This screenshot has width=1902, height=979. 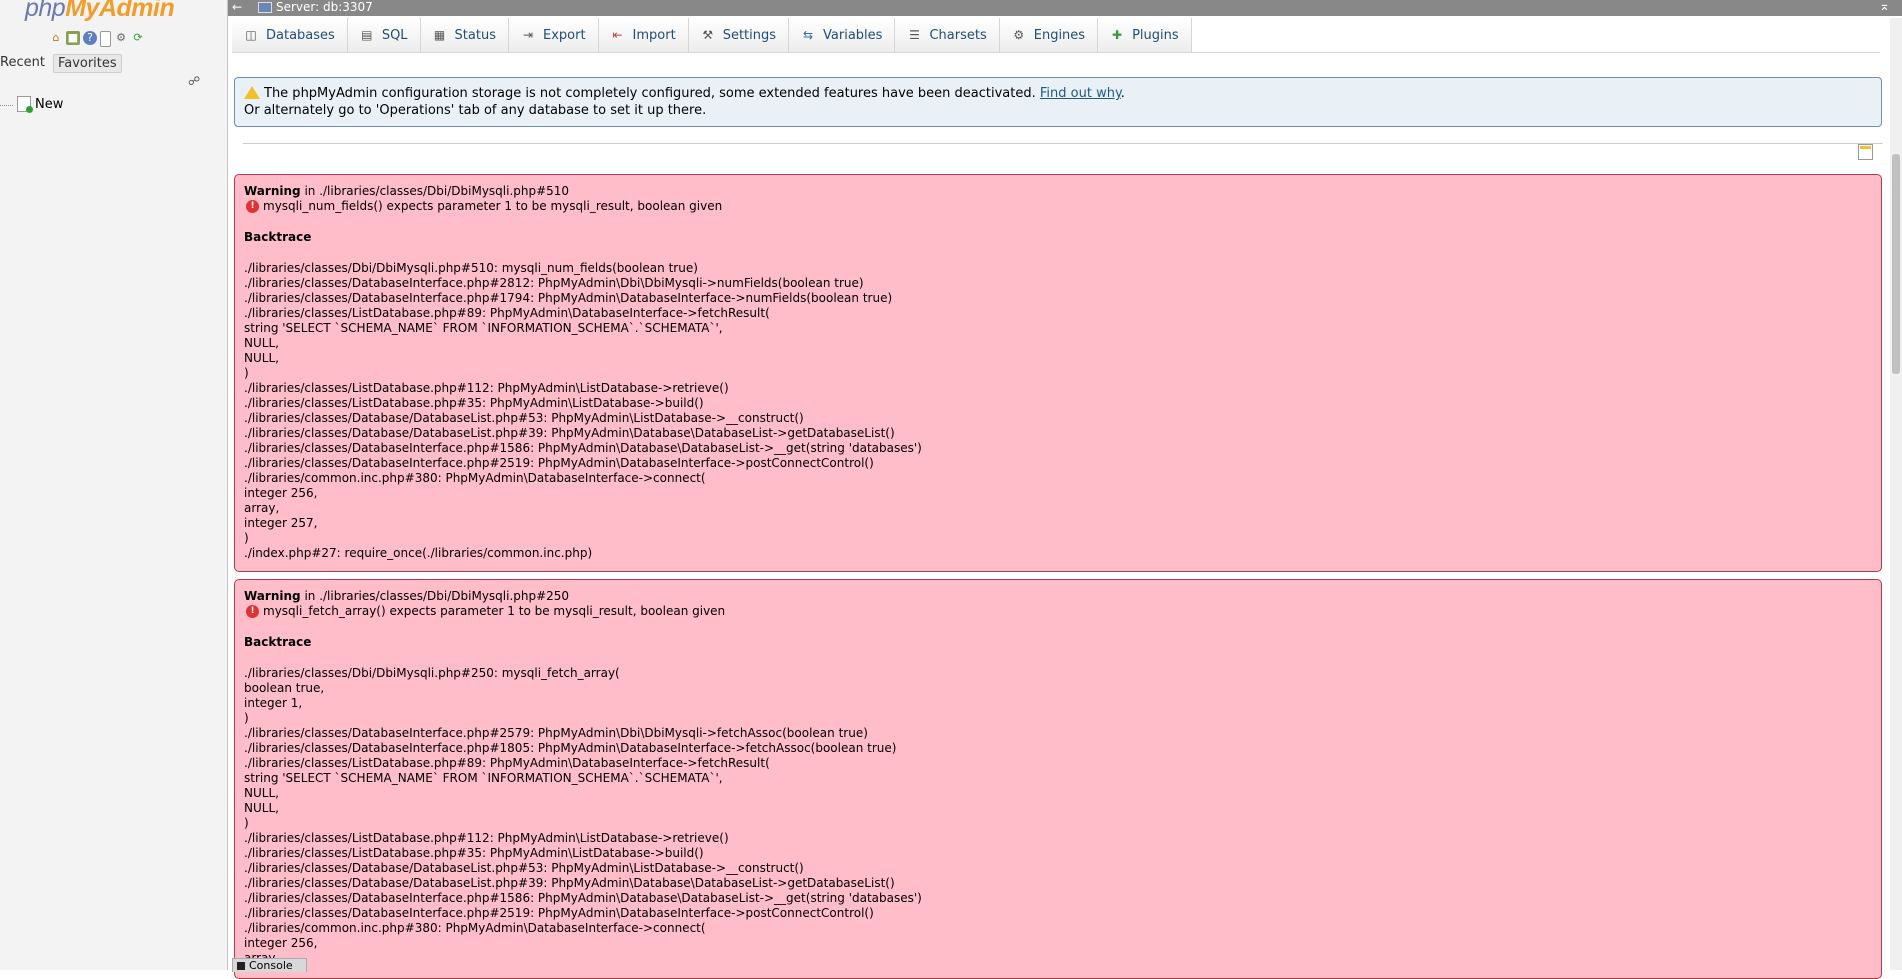 What do you see at coordinates (1865, 152) in the screenshot?
I see `page-settings-icon` at bounding box center [1865, 152].